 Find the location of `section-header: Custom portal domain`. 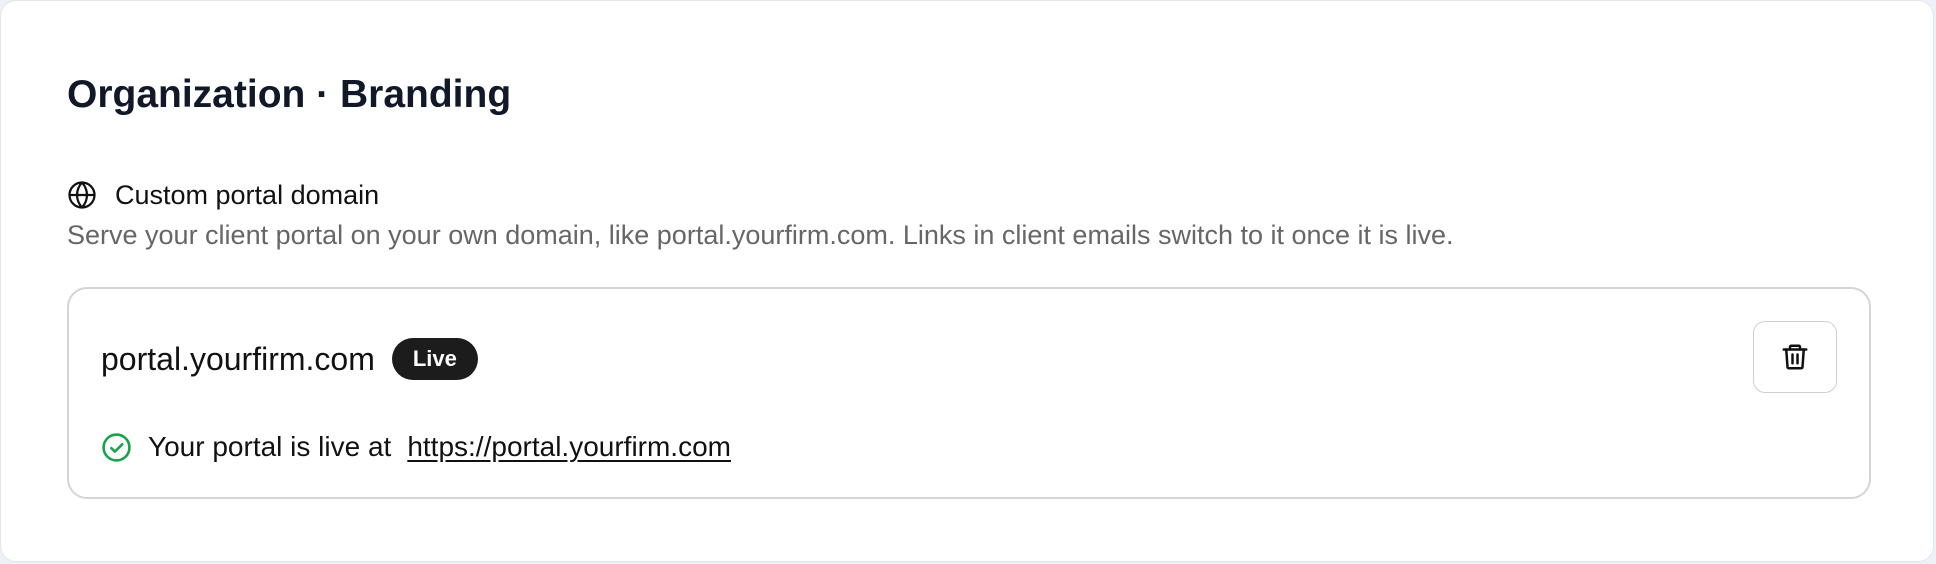

section-header: Custom portal domain is located at coordinates (223, 195).